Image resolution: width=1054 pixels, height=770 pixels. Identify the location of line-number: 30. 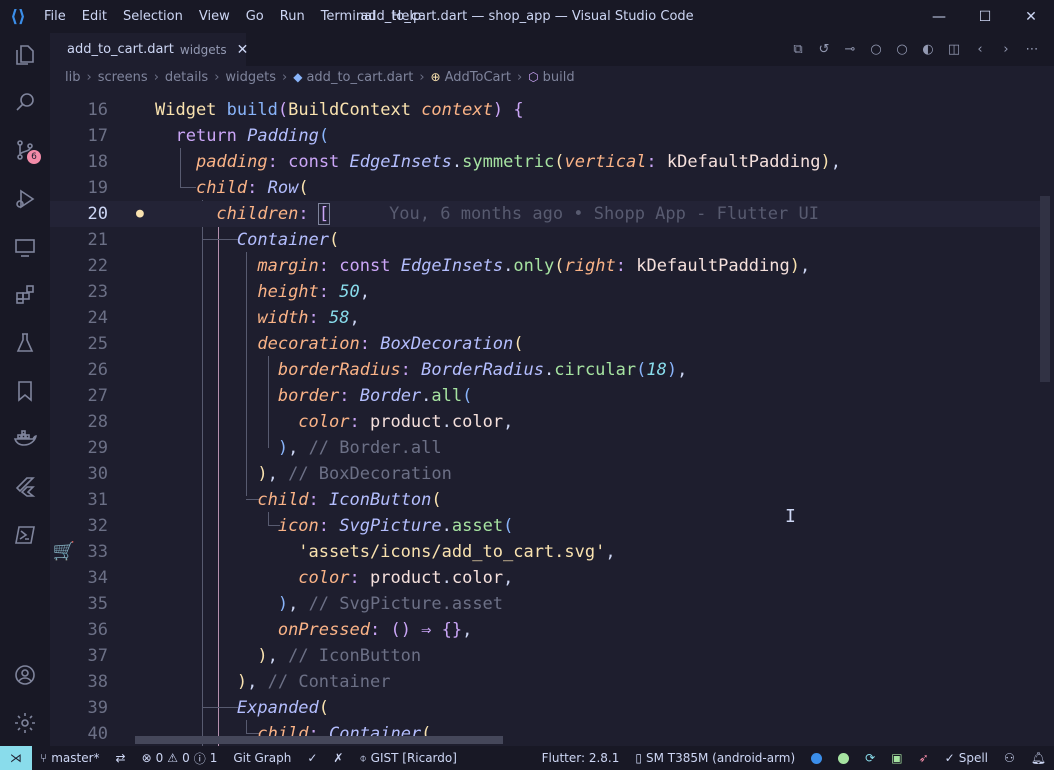
(97, 474).